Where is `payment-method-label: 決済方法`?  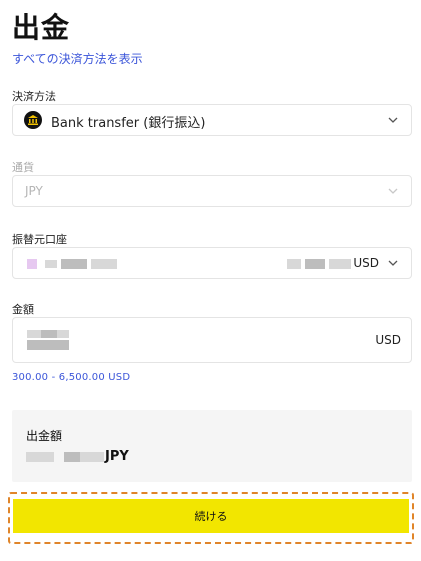 payment-method-label: 決済方法 is located at coordinates (34, 96).